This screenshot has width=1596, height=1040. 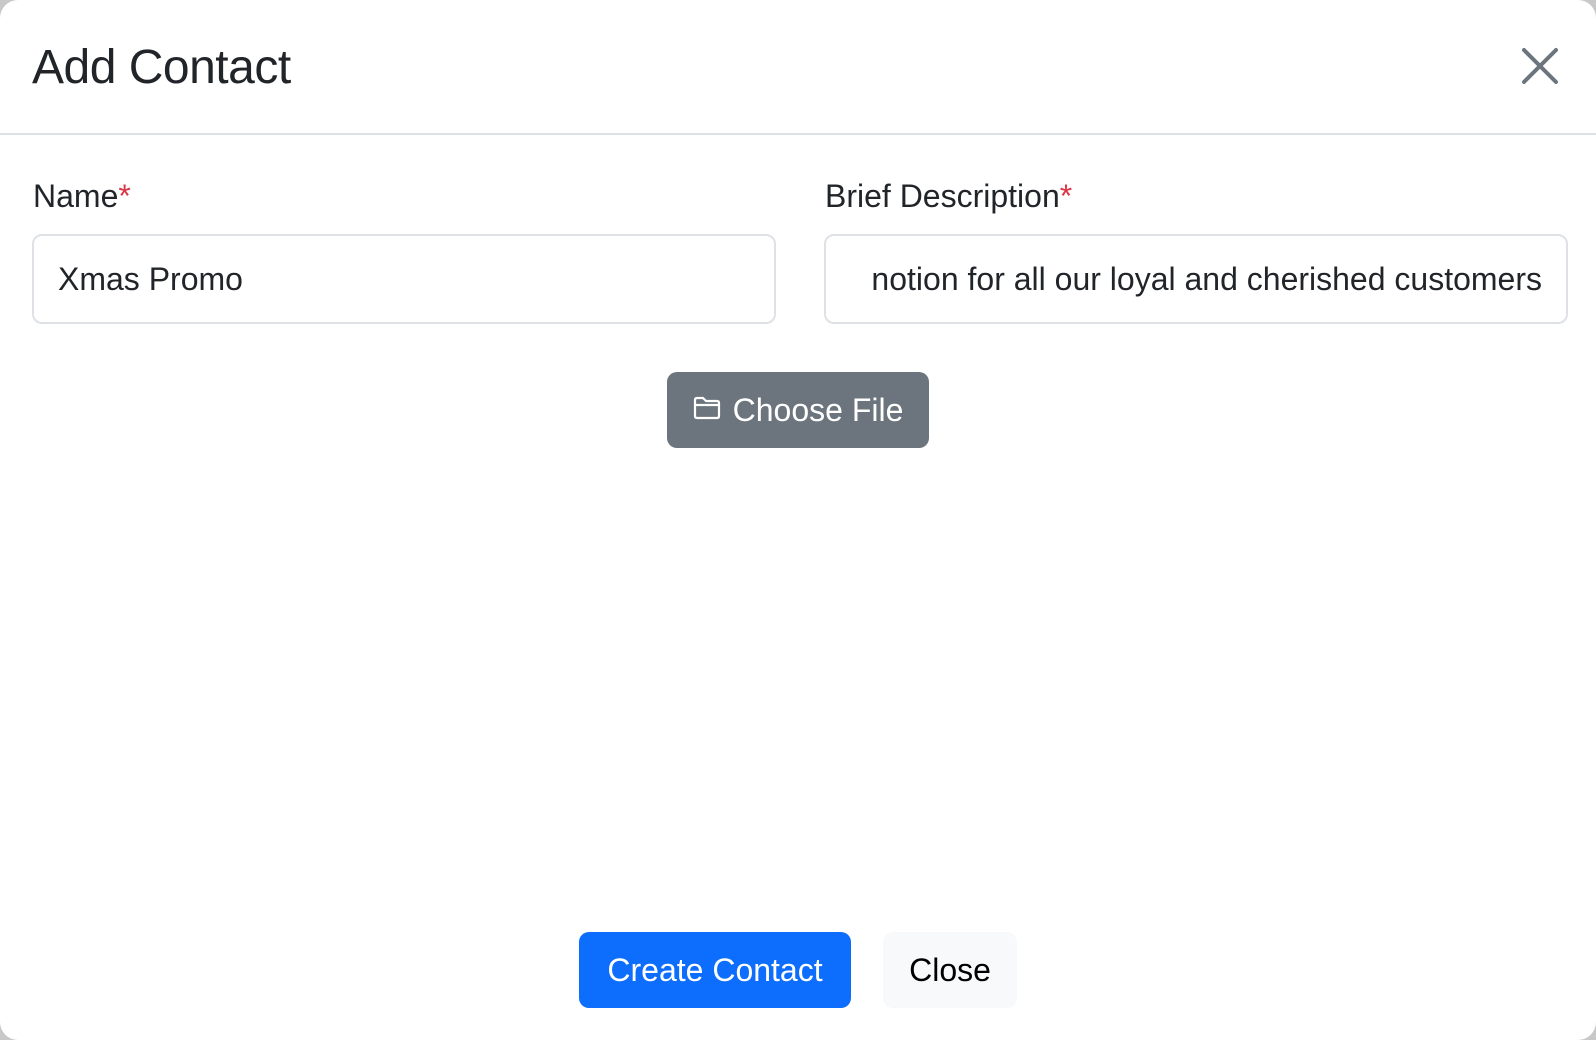 What do you see at coordinates (818, 409) in the screenshot?
I see `choose-file-label: Choose File` at bounding box center [818, 409].